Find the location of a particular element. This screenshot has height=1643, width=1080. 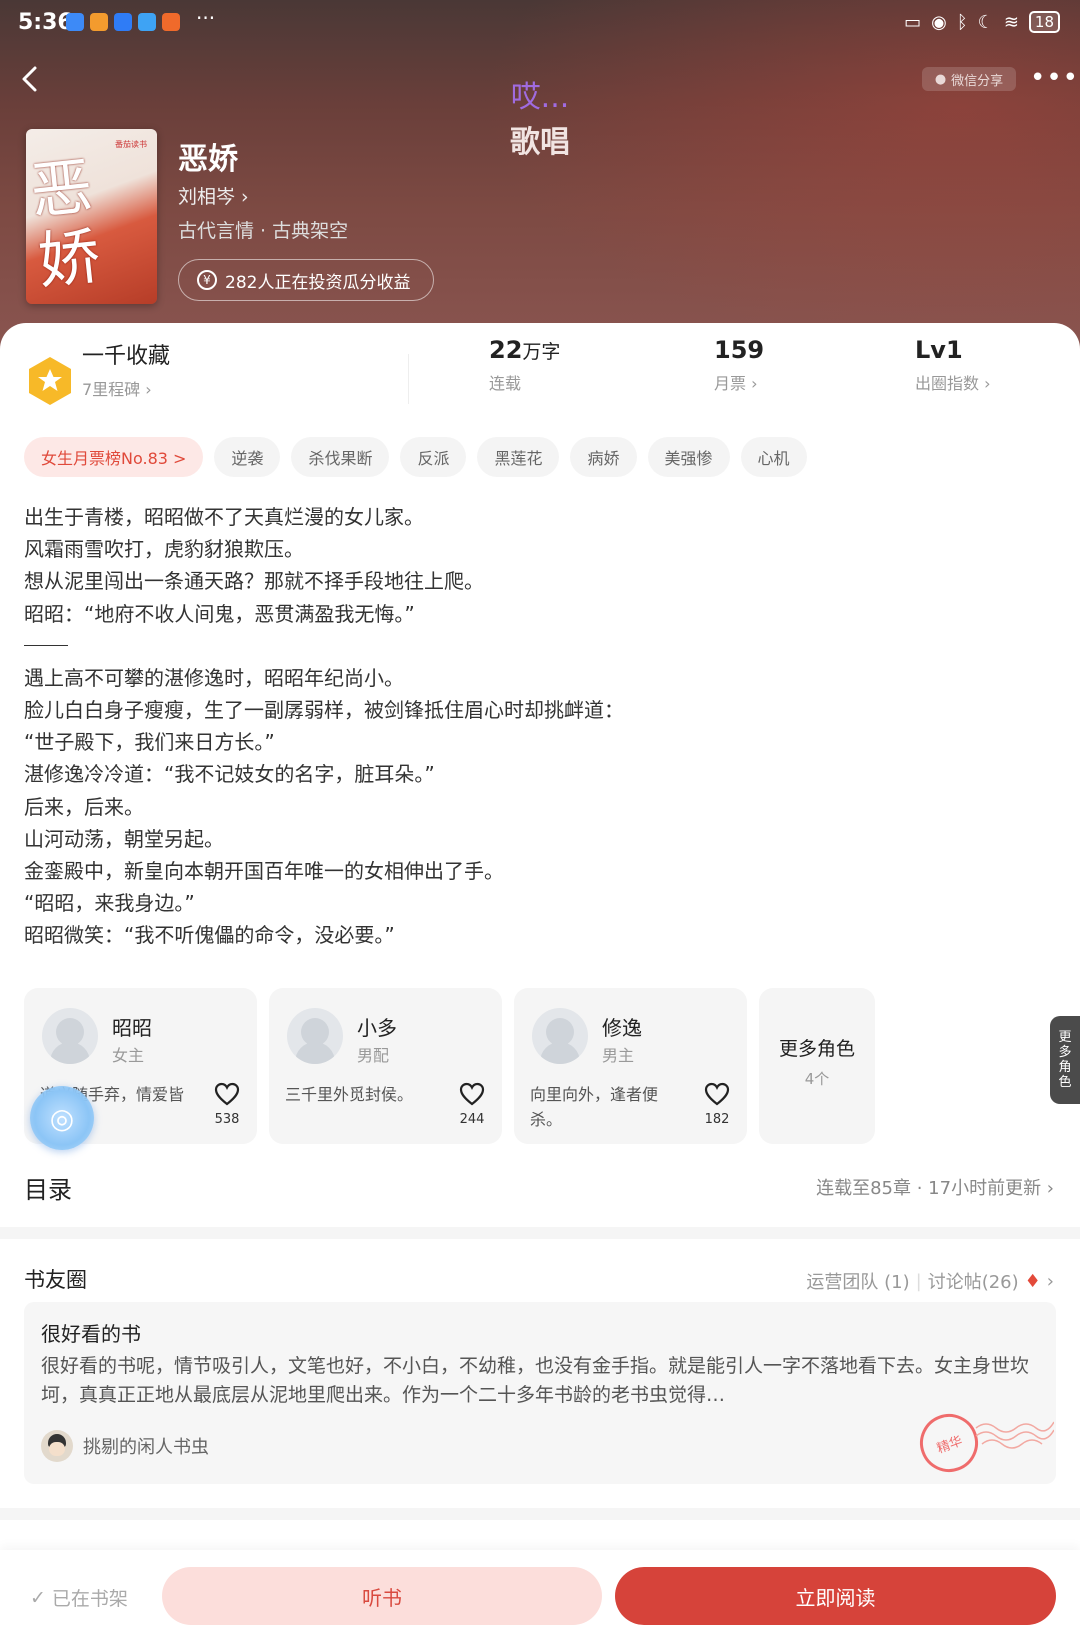

stat-level: Lv1 出圈指数 › is located at coordinates (953, 365).